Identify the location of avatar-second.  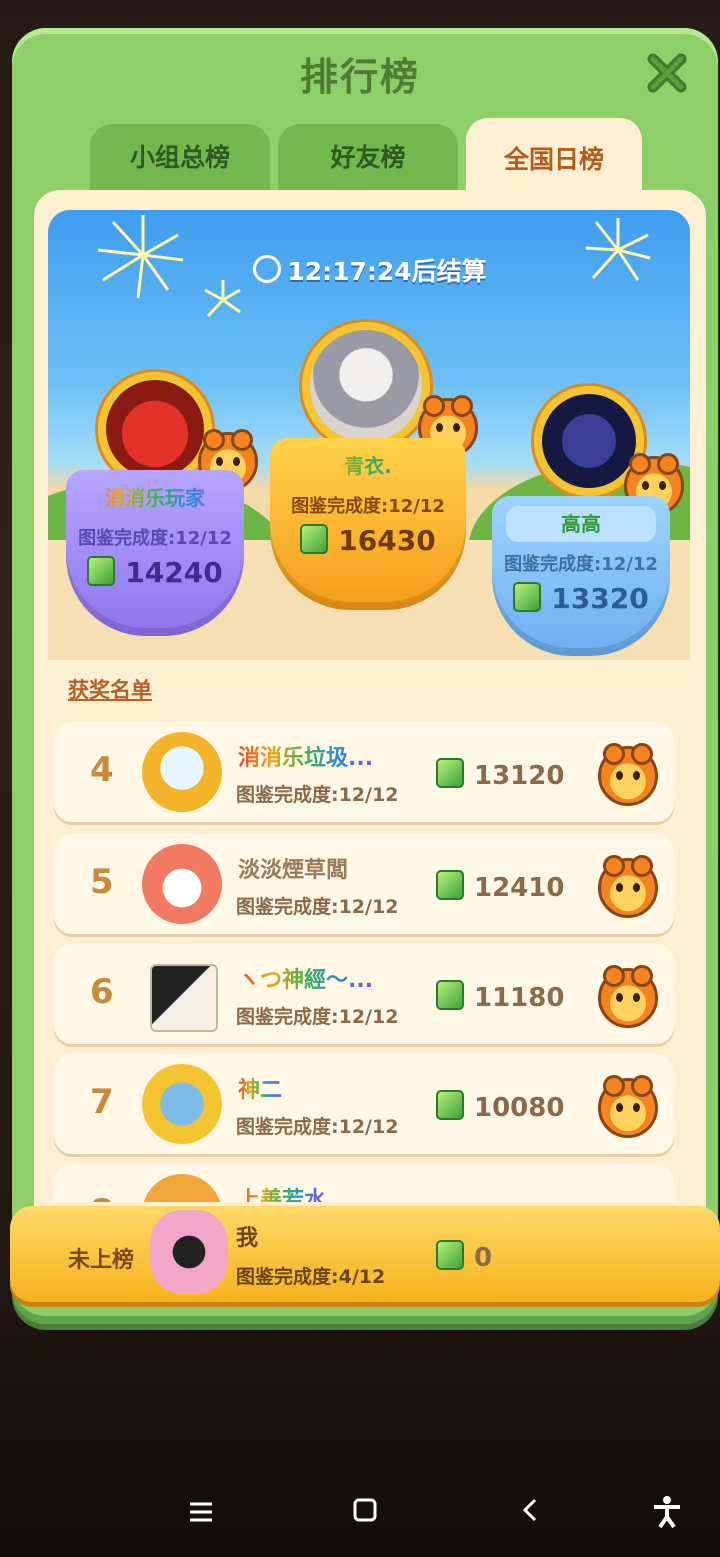
(155, 429).